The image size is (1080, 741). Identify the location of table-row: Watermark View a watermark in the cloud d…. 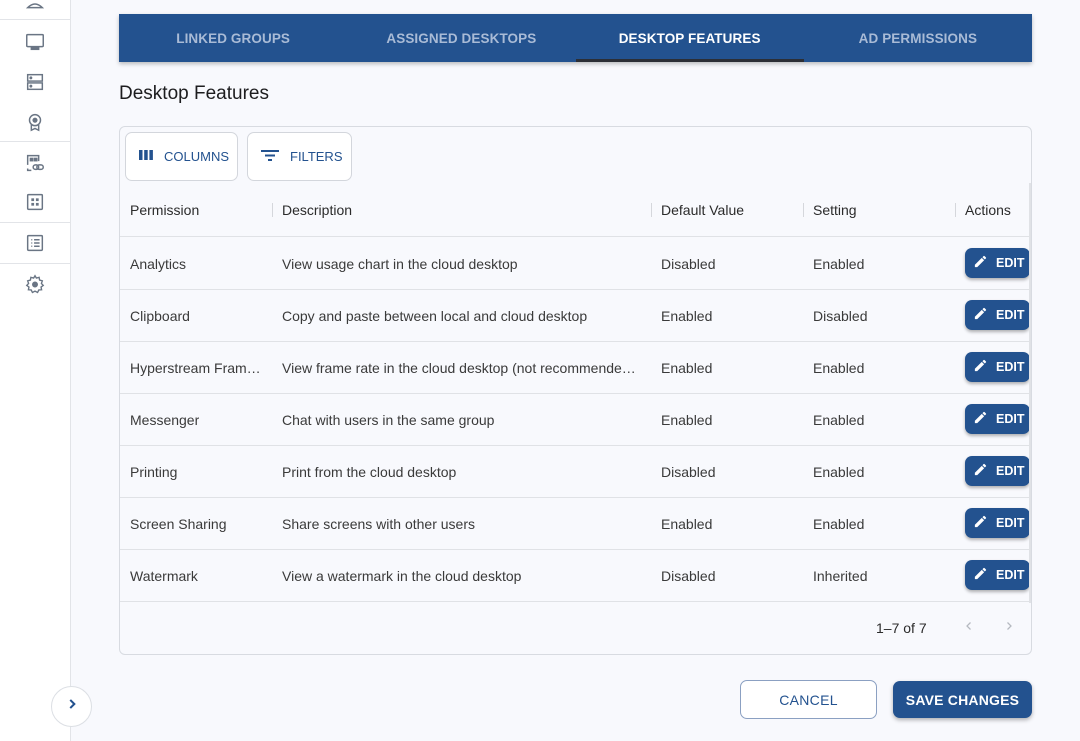
(575, 576).